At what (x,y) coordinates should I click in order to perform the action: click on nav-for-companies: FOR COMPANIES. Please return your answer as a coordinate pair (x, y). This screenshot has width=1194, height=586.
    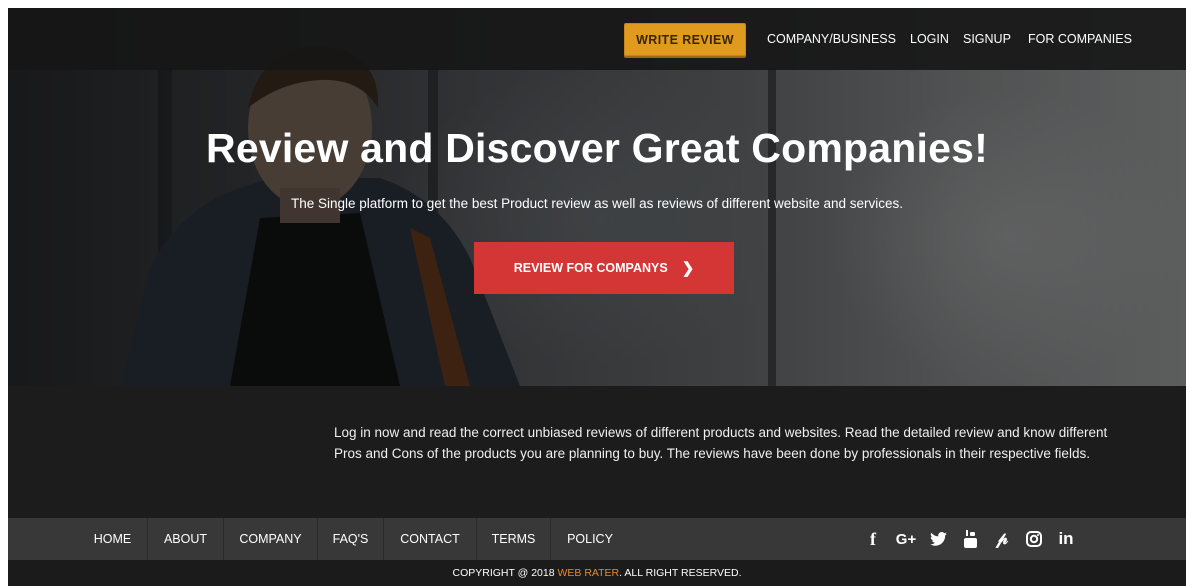
    Looking at the image, I should click on (1080, 39).